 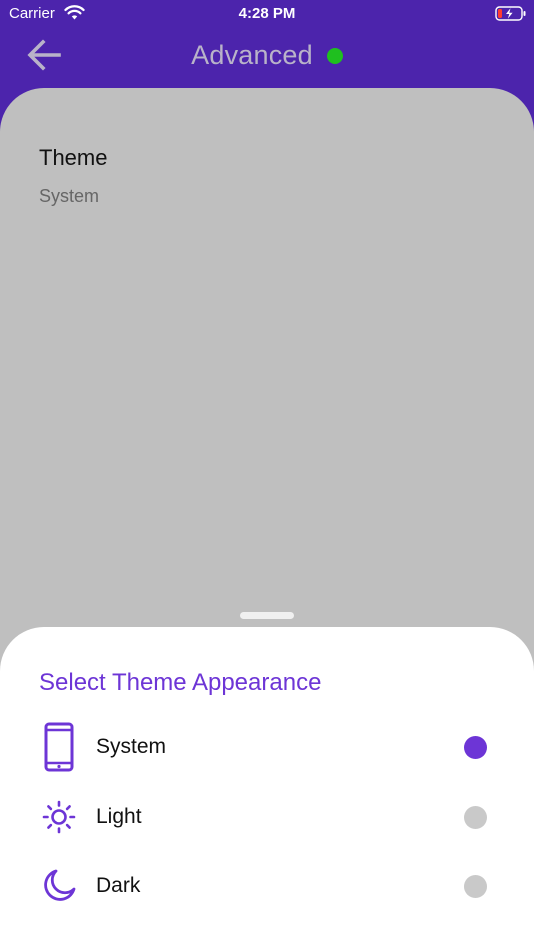 I want to click on setting-theme: Theme System, so click(x=259, y=179).